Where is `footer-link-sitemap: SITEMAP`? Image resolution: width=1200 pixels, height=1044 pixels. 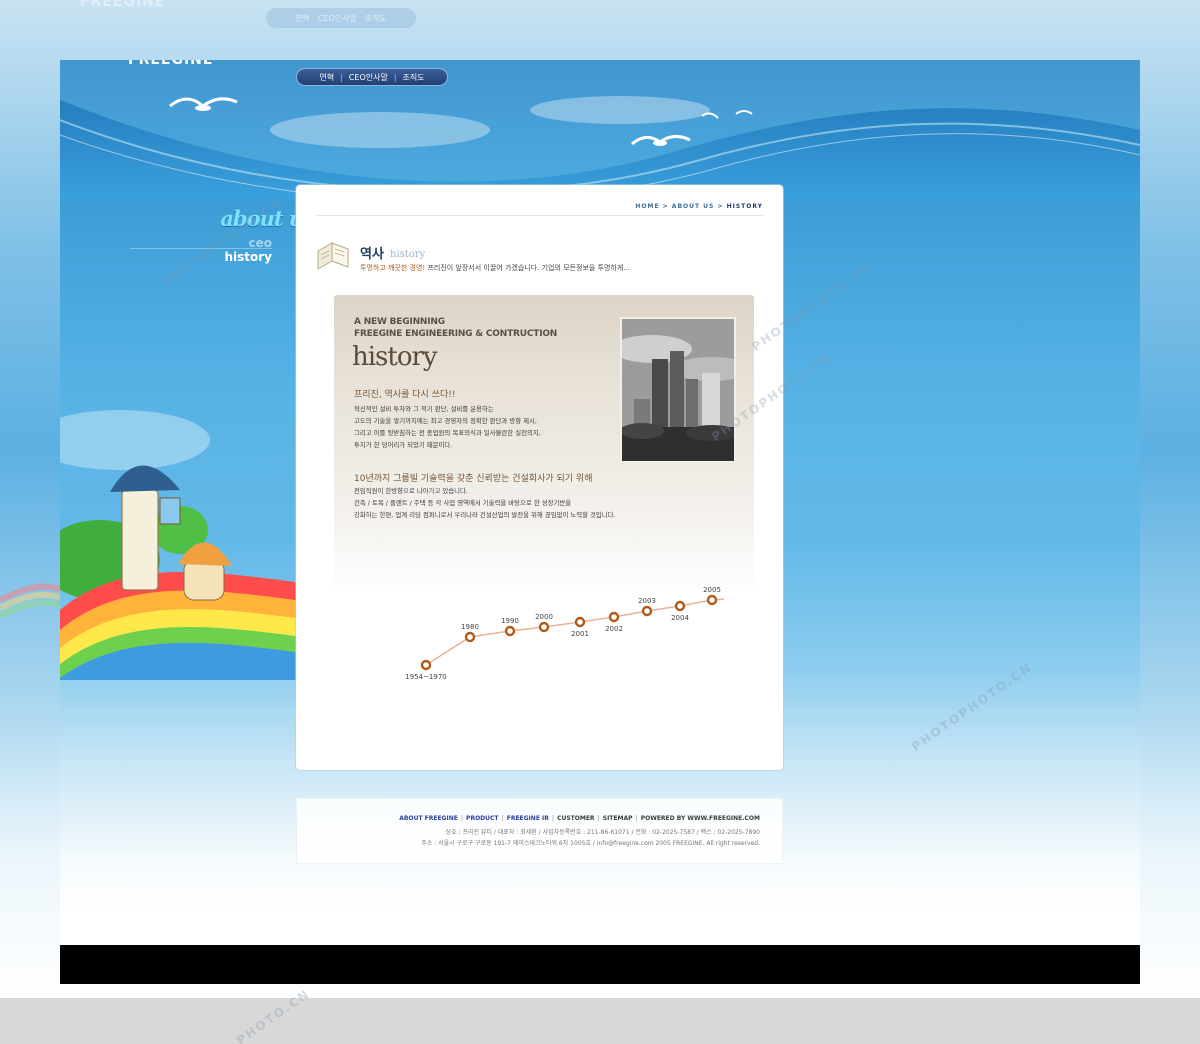
footer-link-sitemap: SITEMAP is located at coordinates (618, 818).